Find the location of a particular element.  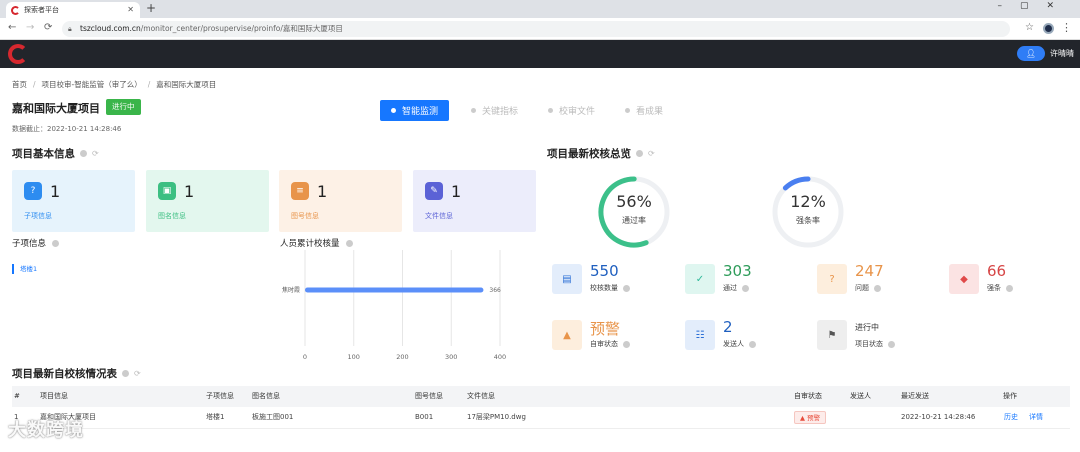

col-actions: 操作 is located at coordinates (1010, 396).